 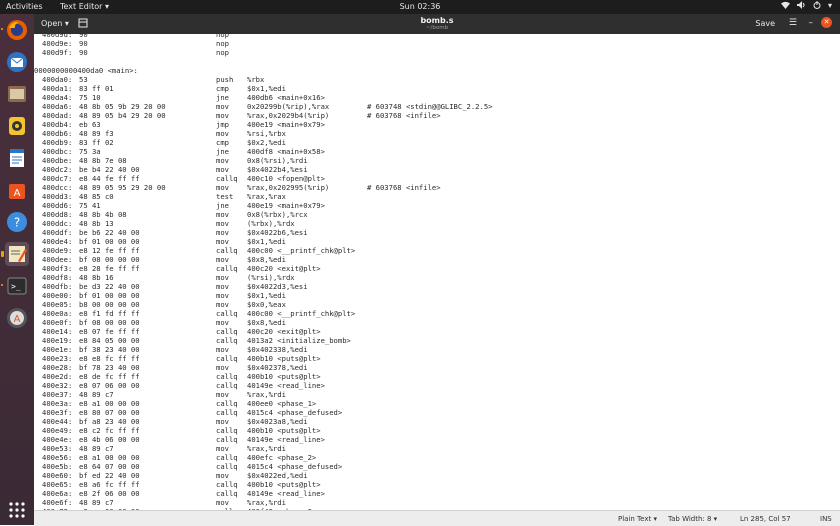 I want to click on instruction-address: 400df8:, so click(x=57, y=277).